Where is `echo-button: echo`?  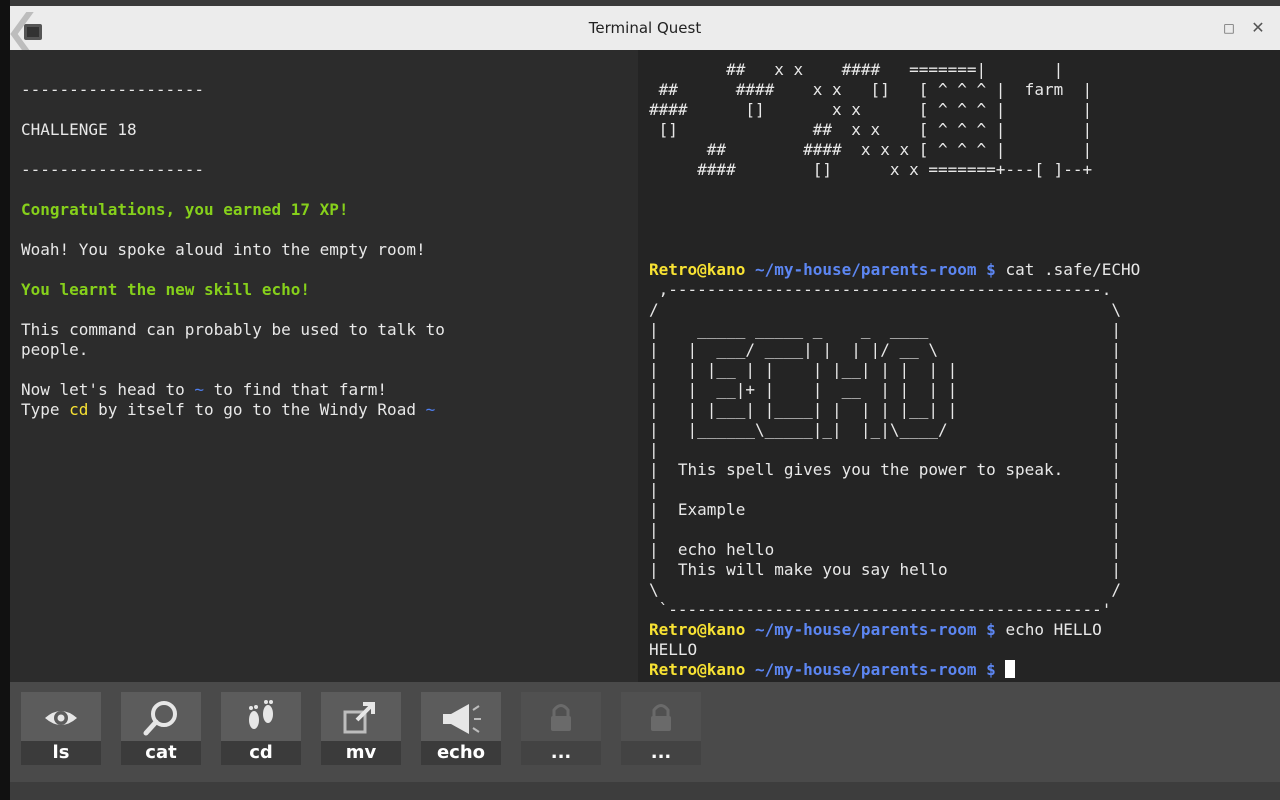 echo-button: echo is located at coordinates (461, 728).